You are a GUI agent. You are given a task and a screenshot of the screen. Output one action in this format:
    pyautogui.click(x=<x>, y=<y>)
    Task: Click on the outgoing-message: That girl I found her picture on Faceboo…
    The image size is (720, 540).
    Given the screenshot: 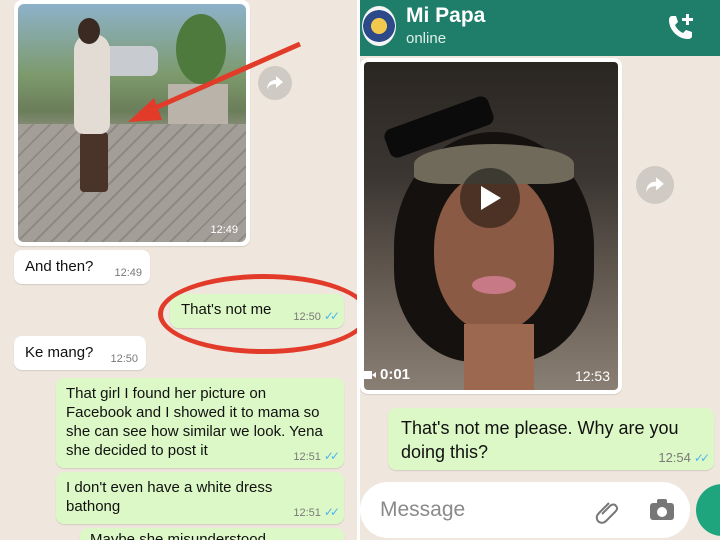 What is the action you would take?
    pyautogui.click(x=200, y=423)
    